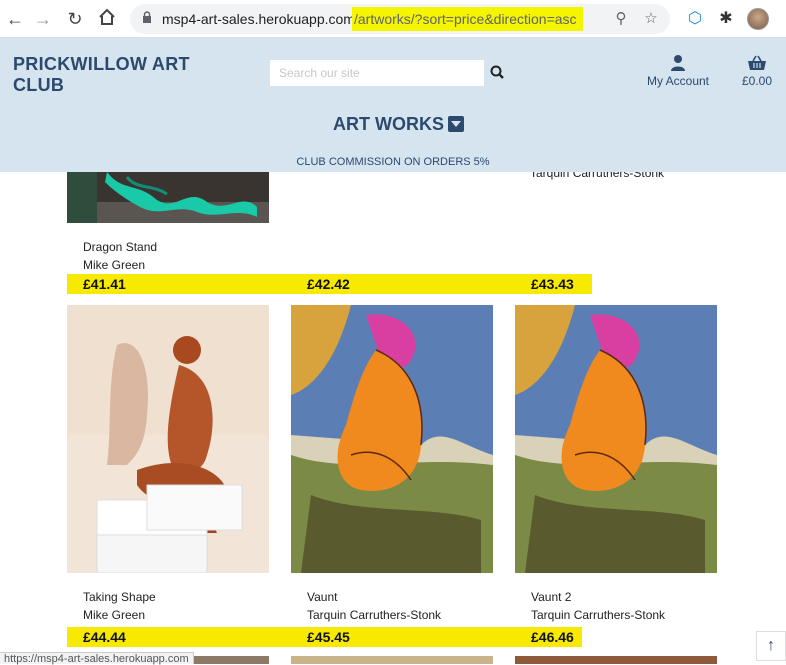  Describe the element at coordinates (15, 19) in the screenshot. I see `back-arrow-icon: ←` at that location.